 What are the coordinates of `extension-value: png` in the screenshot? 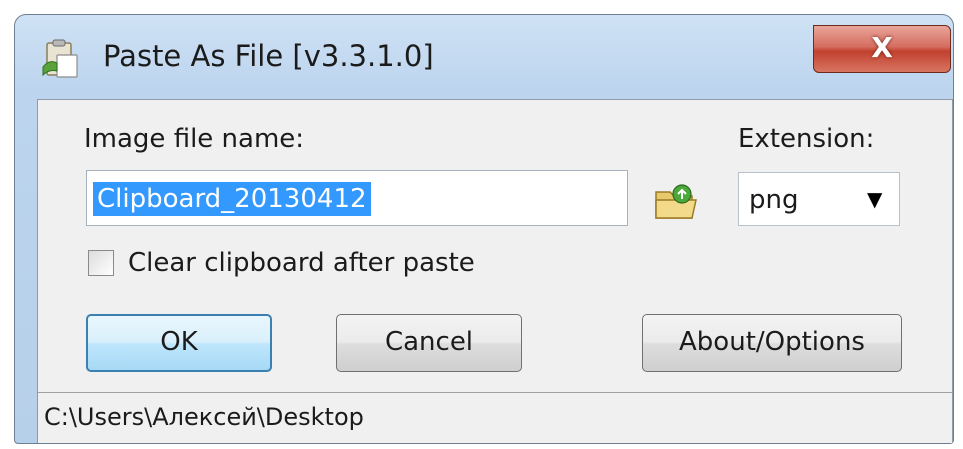 It's located at (774, 200).